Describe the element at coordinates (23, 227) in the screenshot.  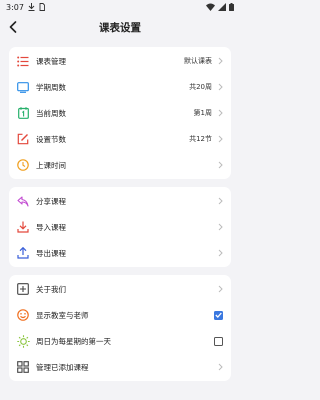
I see `import-icon` at that location.